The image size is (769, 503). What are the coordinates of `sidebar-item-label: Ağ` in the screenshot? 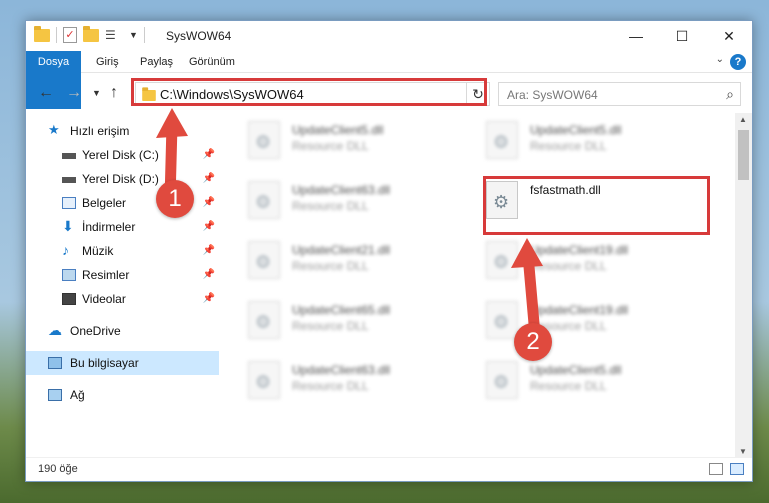 It's located at (77, 395).